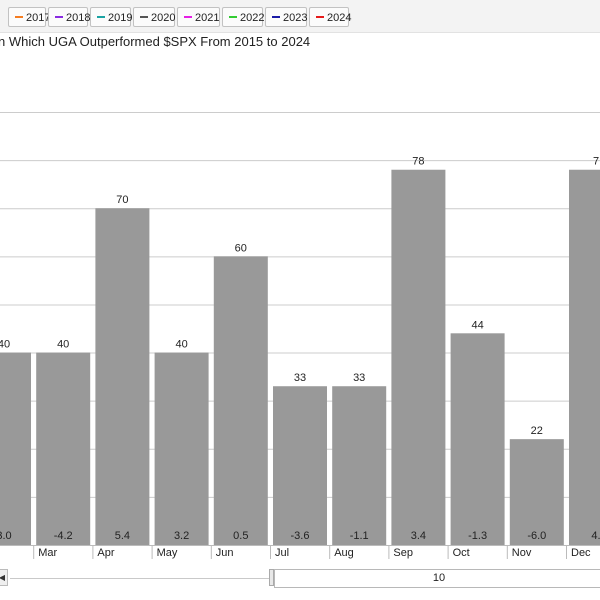  What do you see at coordinates (105, 553) in the screenshot?
I see `category-label: Apr` at bounding box center [105, 553].